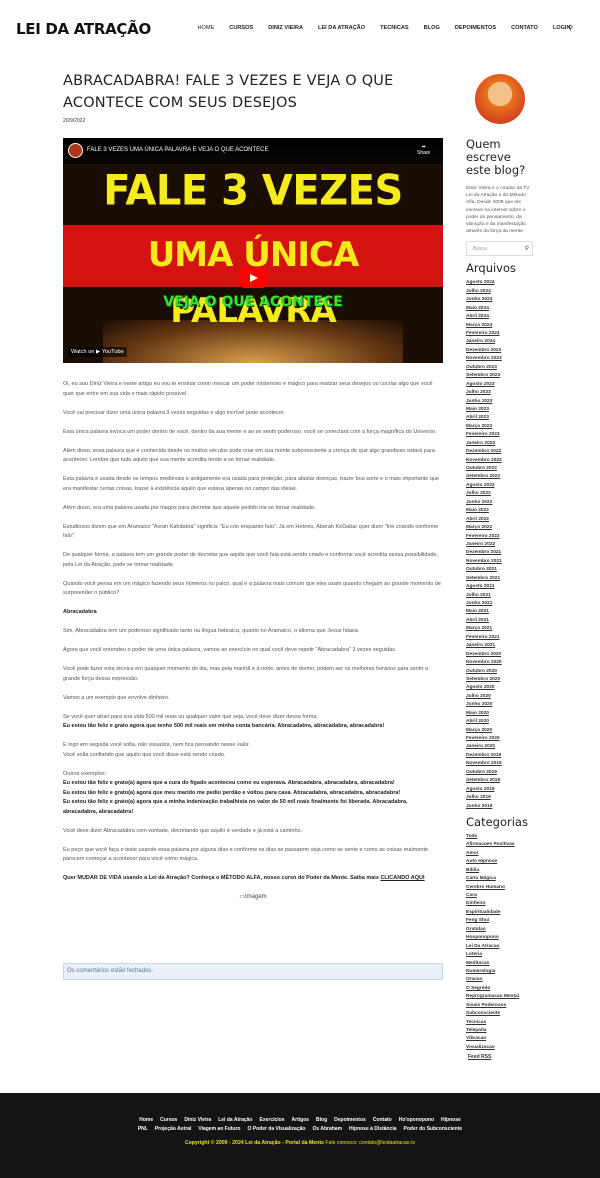  I want to click on category-link: Sinais Poderosos, so click(501, 1006).